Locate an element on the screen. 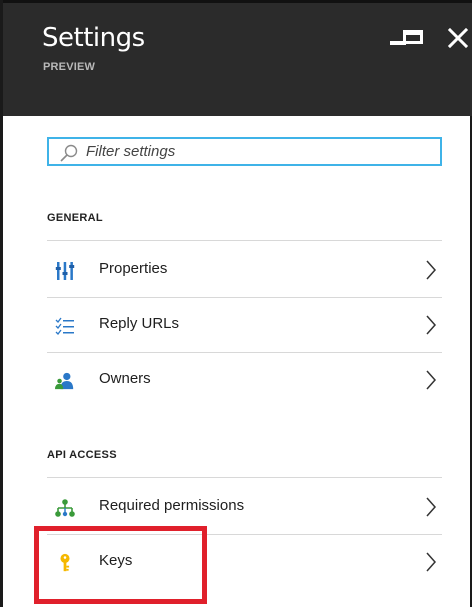 The image size is (472, 607). reply-urls-icon is located at coordinates (64, 326).